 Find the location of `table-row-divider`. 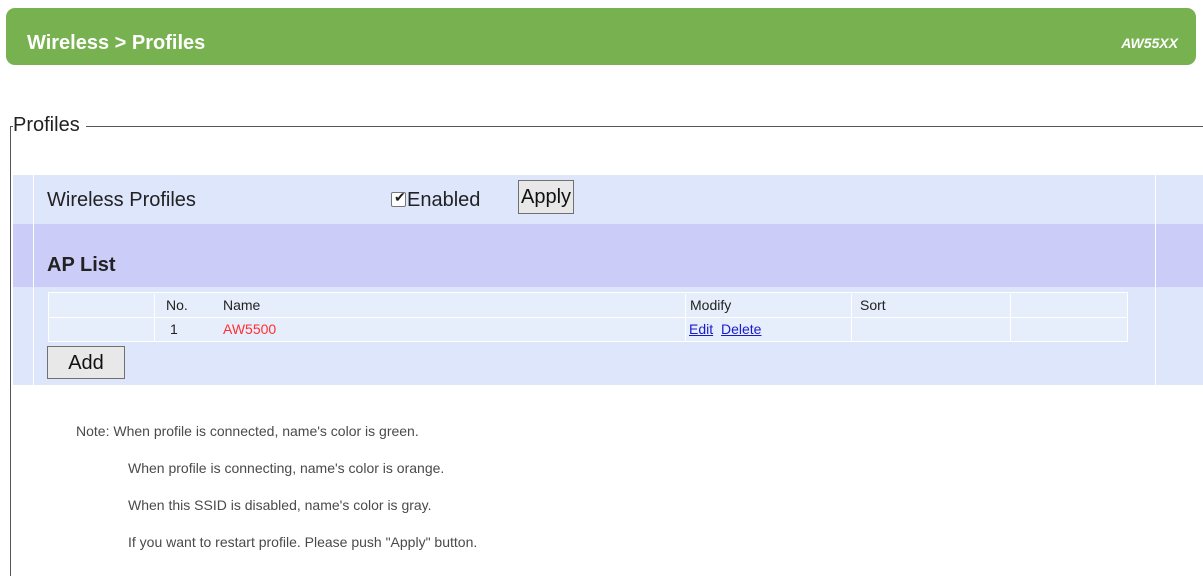

table-row-divider is located at coordinates (588, 317).